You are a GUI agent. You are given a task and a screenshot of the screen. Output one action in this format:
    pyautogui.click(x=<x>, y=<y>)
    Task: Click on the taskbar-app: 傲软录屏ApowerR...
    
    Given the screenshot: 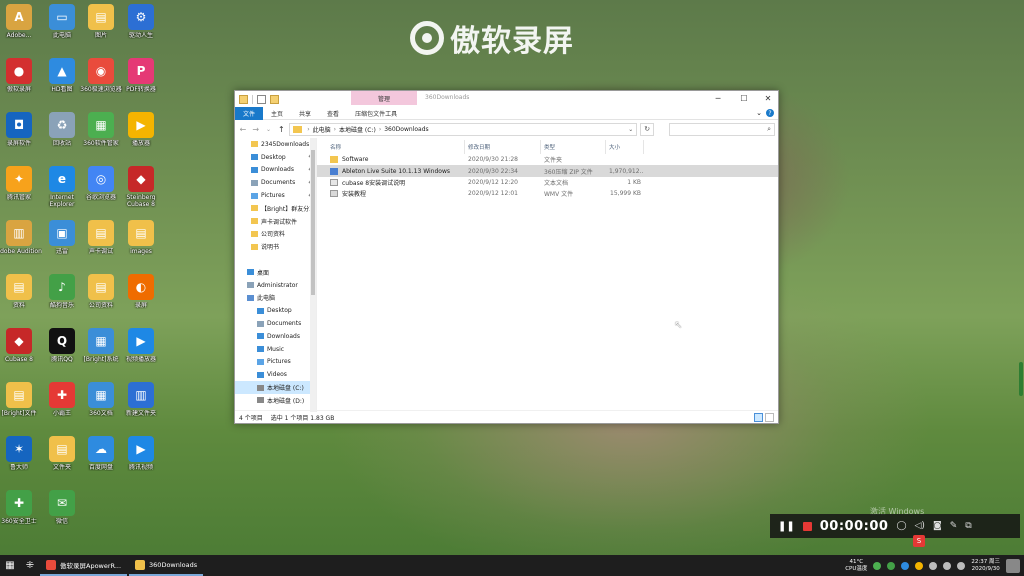 What is the action you would take?
    pyautogui.click(x=84, y=565)
    